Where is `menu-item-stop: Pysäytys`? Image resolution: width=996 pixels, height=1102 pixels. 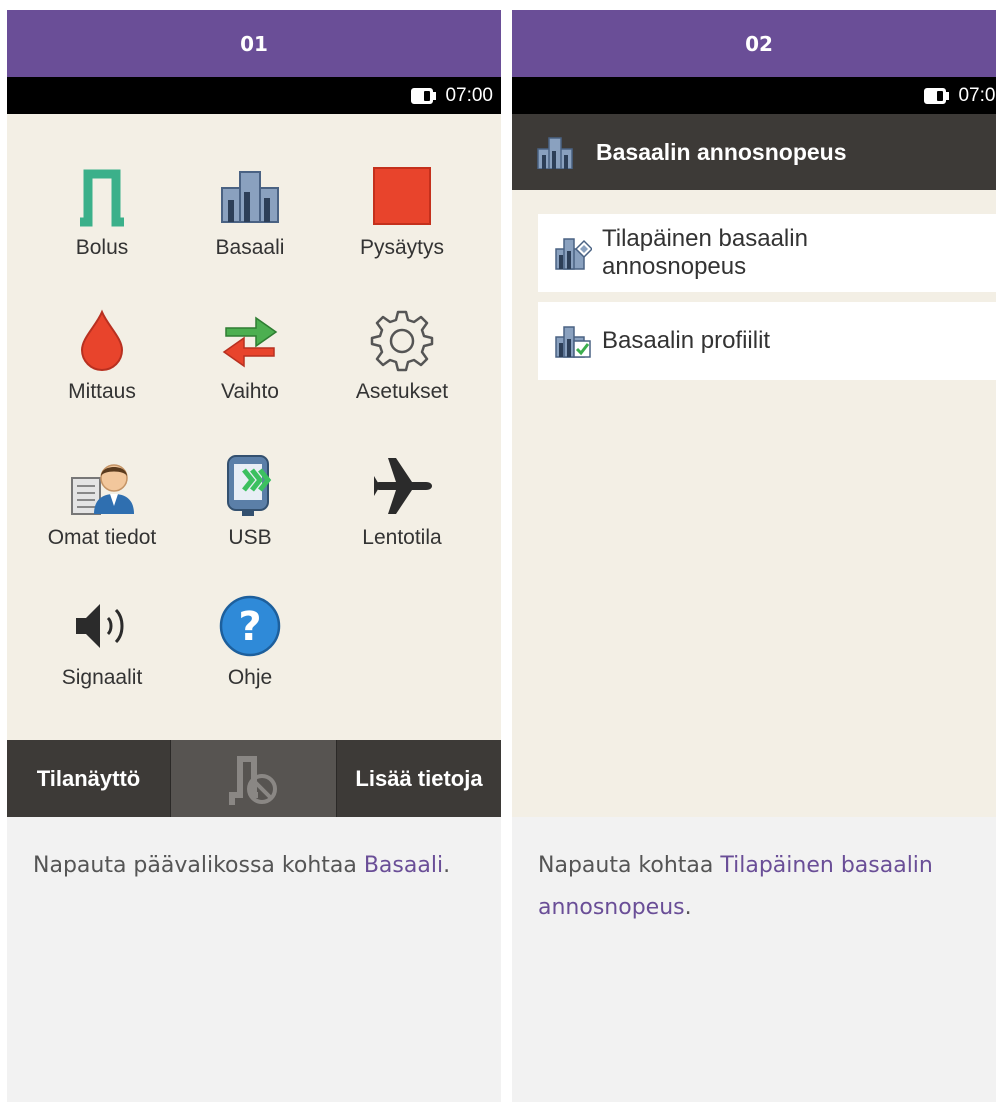 menu-item-stop: Pysäytys is located at coordinates (402, 212).